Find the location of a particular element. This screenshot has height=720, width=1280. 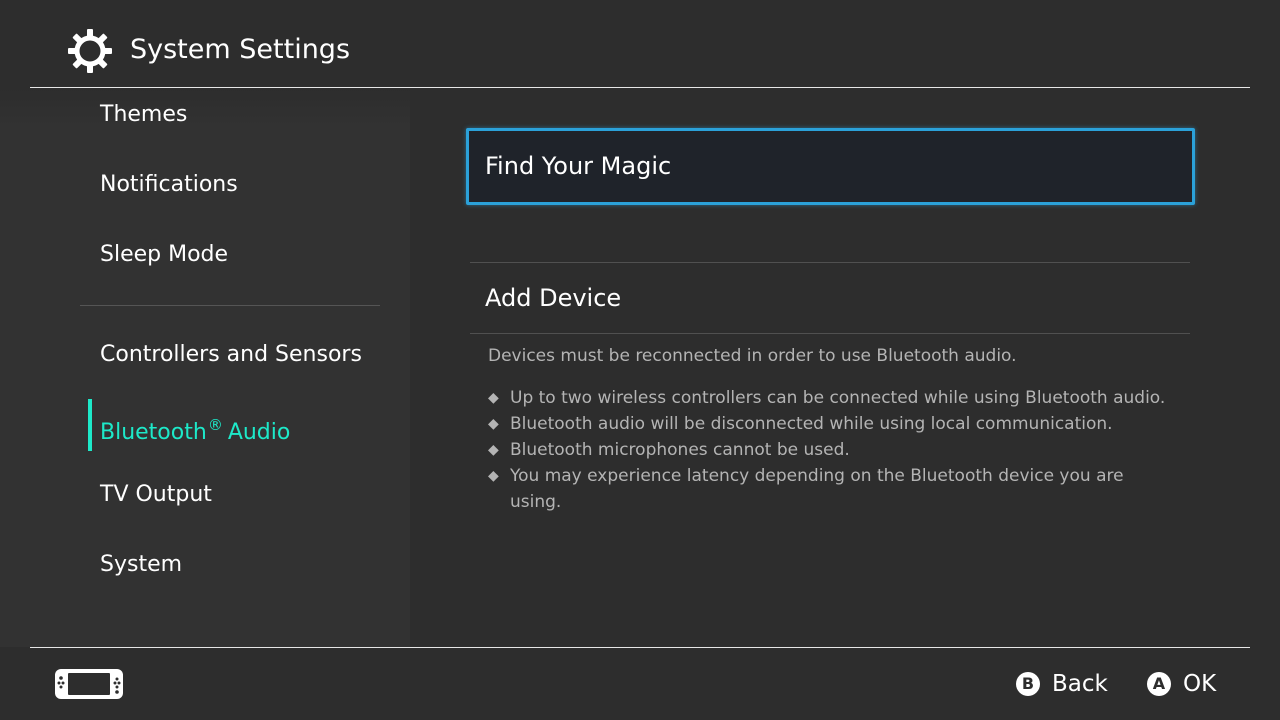

back-label: Back is located at coordinates (1080, 684).